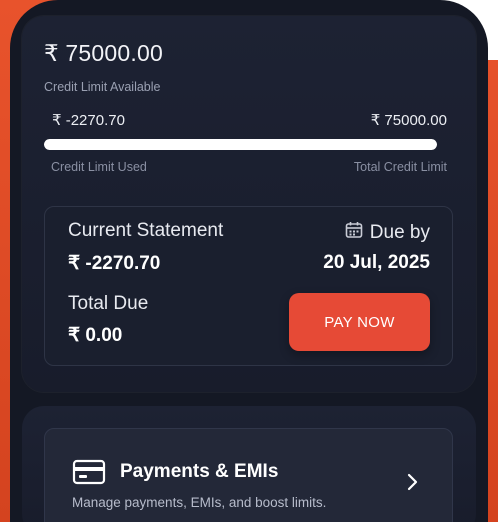 This screenshot has height=522, width=498. What do you see at coordinates (88, 120) in the screenshot?
I see `used-credit-amount: ₹ -2270.70` at bounding box center [88, 120].